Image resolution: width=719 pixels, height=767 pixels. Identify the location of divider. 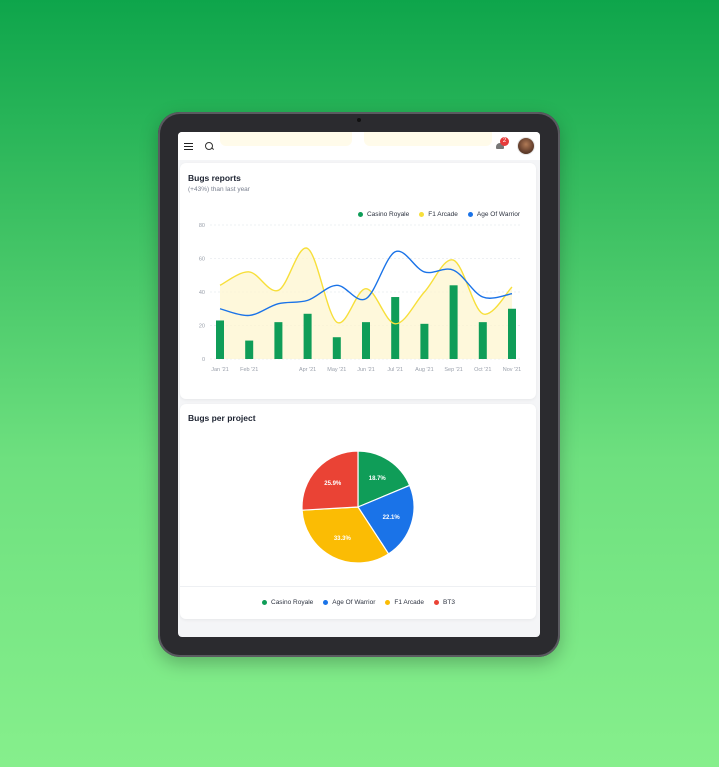
(358, 586).